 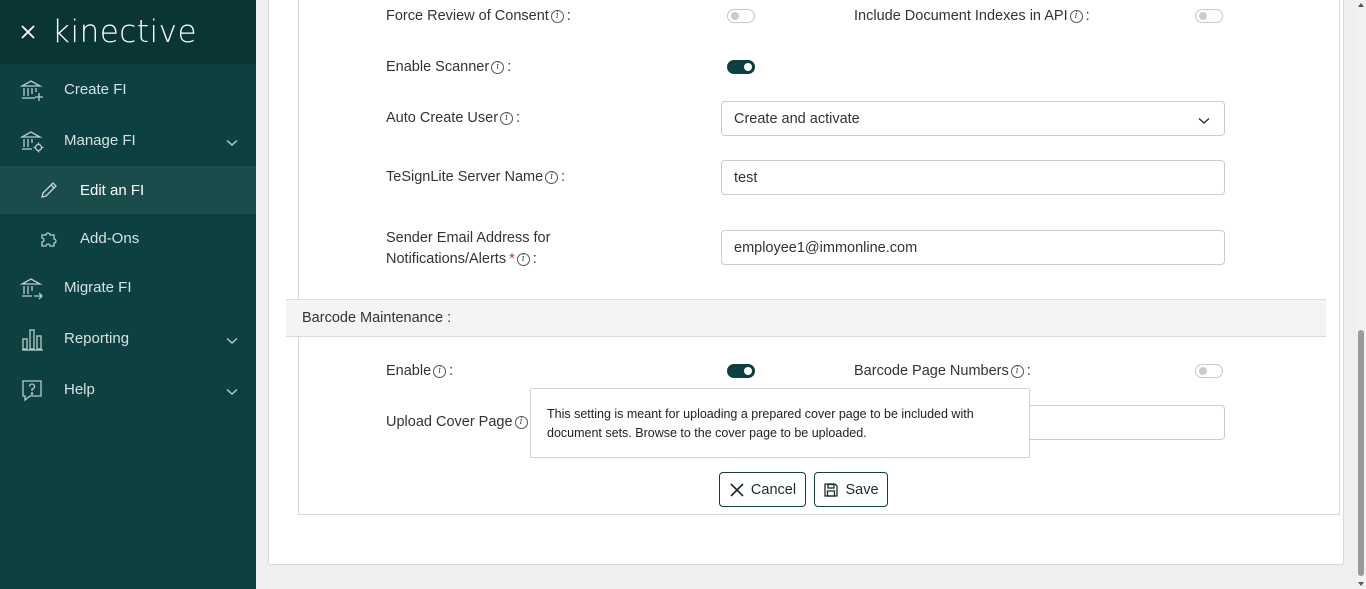 I want to click on sidebar-header: kinective, so click(x=128, y=32).